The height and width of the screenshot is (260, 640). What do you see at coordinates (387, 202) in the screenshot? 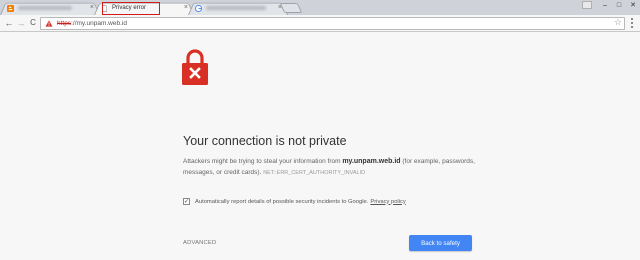
I see `privacy-policy-link: Privacy policy` at bounding box center [387, 202].